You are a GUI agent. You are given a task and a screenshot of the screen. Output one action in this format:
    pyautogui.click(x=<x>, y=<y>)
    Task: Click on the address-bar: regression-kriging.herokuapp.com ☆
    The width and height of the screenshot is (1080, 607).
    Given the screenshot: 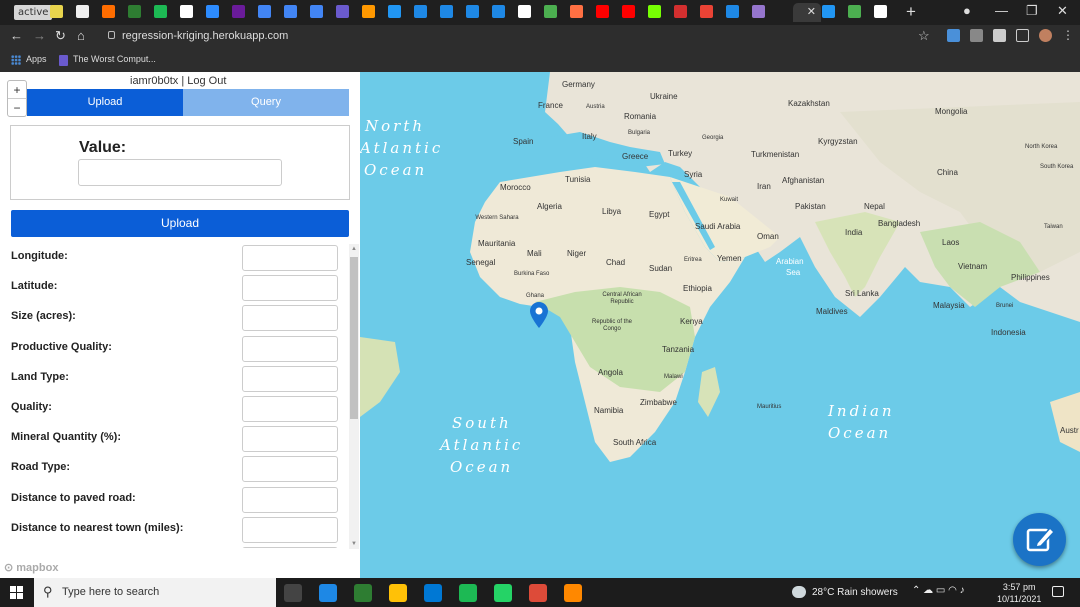 What is the action you would take?
    pyautogui.click(x=518, y=37)
    